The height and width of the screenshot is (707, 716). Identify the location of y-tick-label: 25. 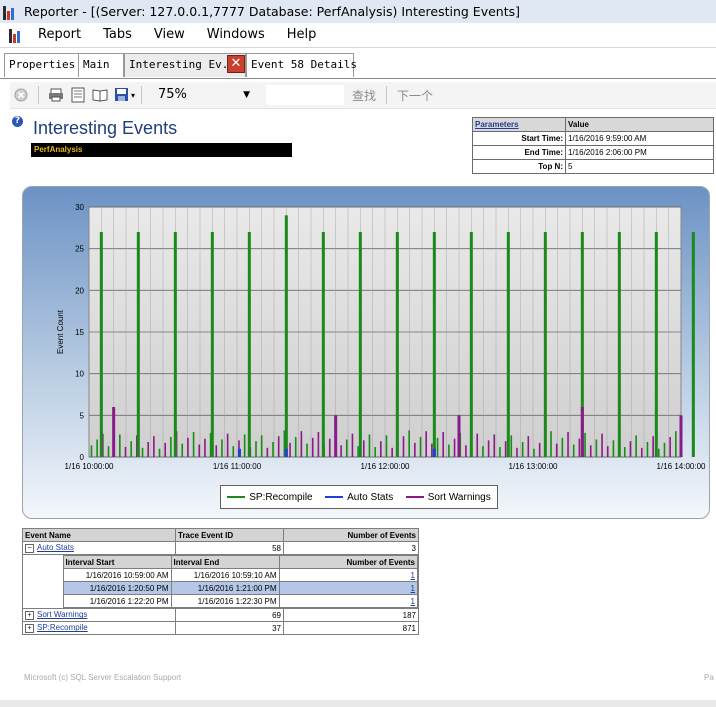
(79, 249).